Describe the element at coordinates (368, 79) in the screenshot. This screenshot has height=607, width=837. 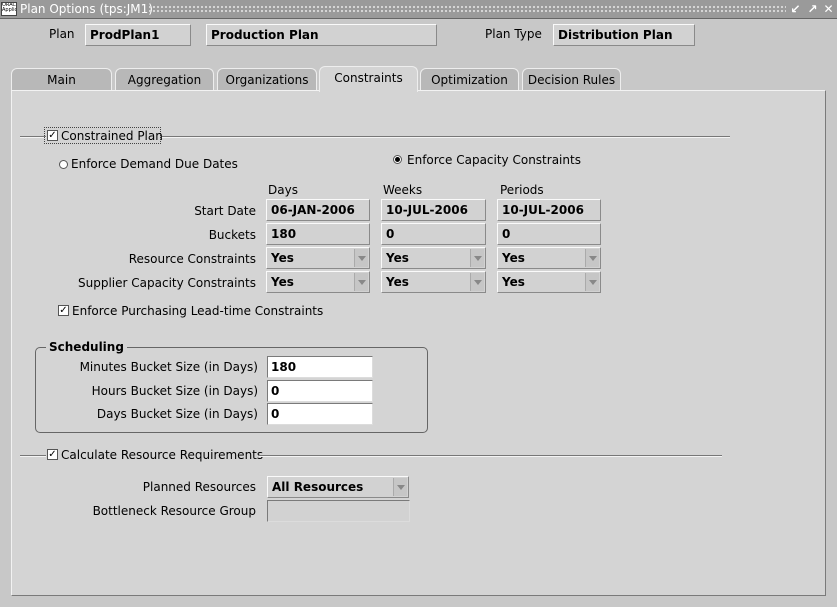
I see `tab-constraints: Constraints` at that location.